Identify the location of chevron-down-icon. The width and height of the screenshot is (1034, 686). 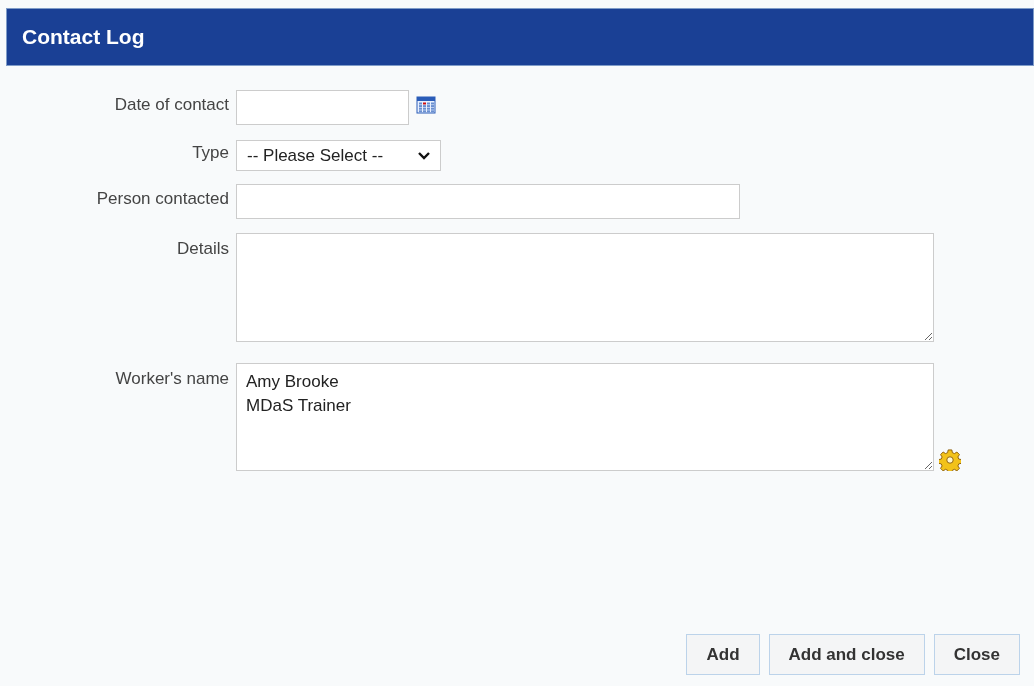
(424, 155).